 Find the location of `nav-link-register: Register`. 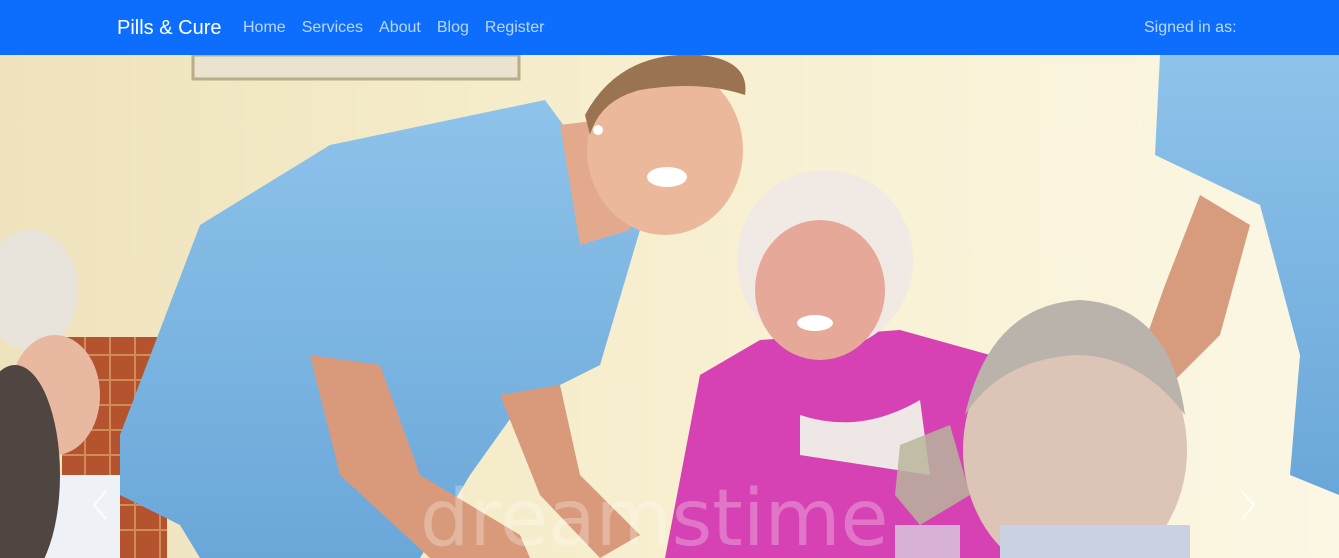

nav-link-register: Register is located at coordinates (515, 27).